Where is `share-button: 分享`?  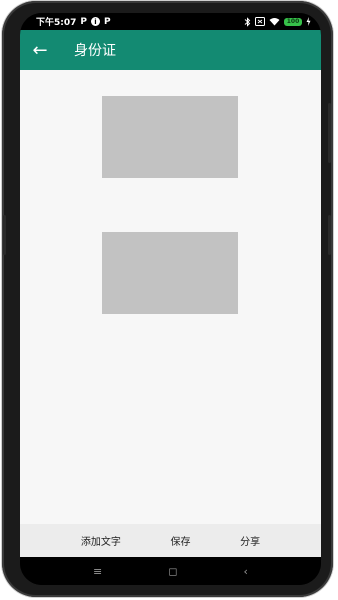
share-button: 分享 is located at coordinates (250, 540).